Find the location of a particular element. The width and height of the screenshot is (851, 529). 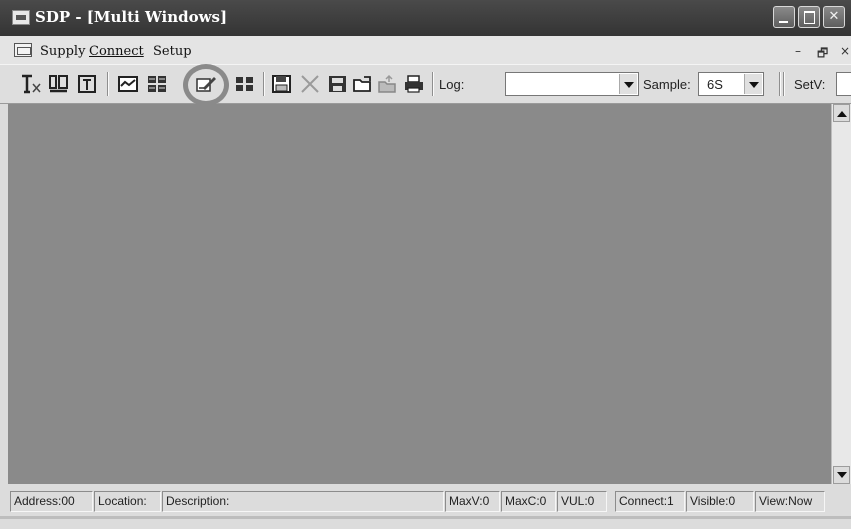

print-icon is located at coordinates (414, 84).